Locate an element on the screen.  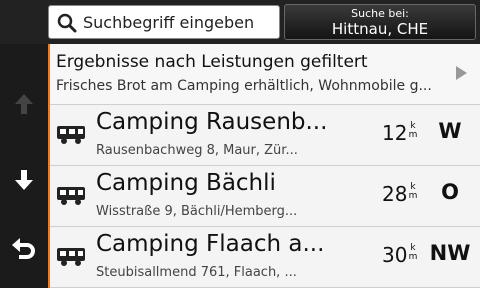
search-near-location: Hittnau, CHE is located at coordinates (380, 29).